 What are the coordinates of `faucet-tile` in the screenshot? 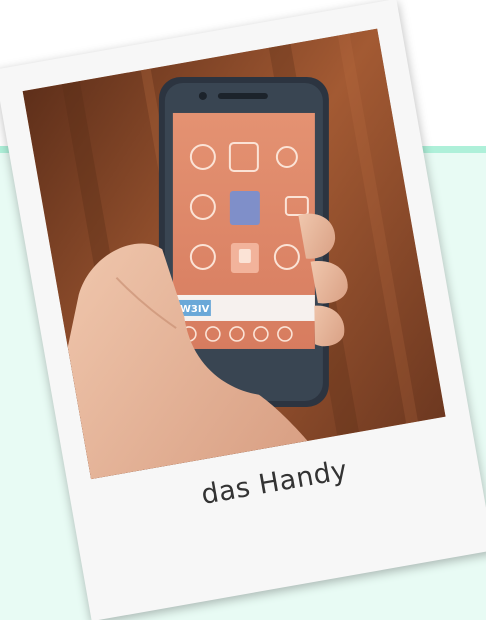 It's located at (244, 207).